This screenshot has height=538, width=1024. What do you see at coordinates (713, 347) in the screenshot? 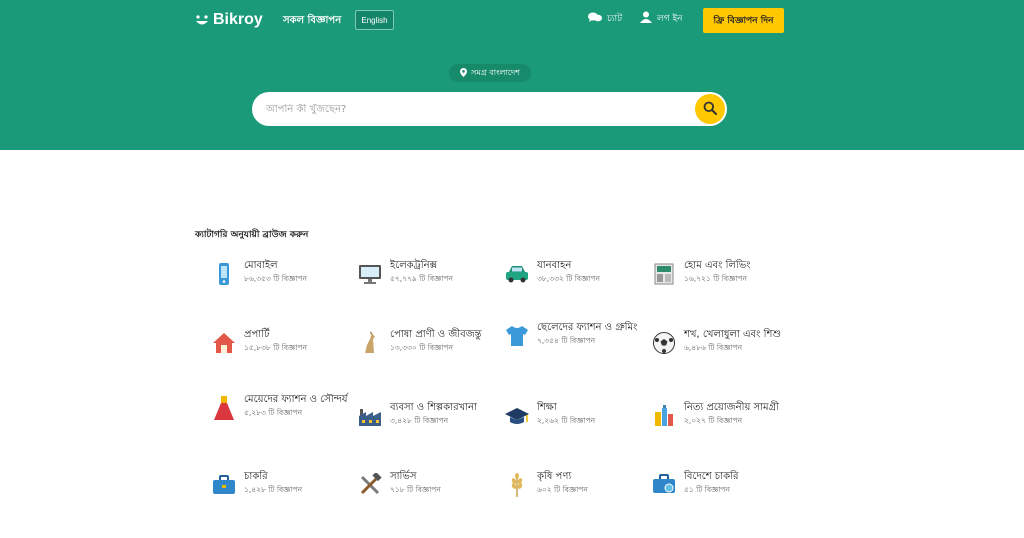
I see `category-count: ৬,৪৮৬ টি বিজ্ঞাপন` at bounding box center [713, 347].